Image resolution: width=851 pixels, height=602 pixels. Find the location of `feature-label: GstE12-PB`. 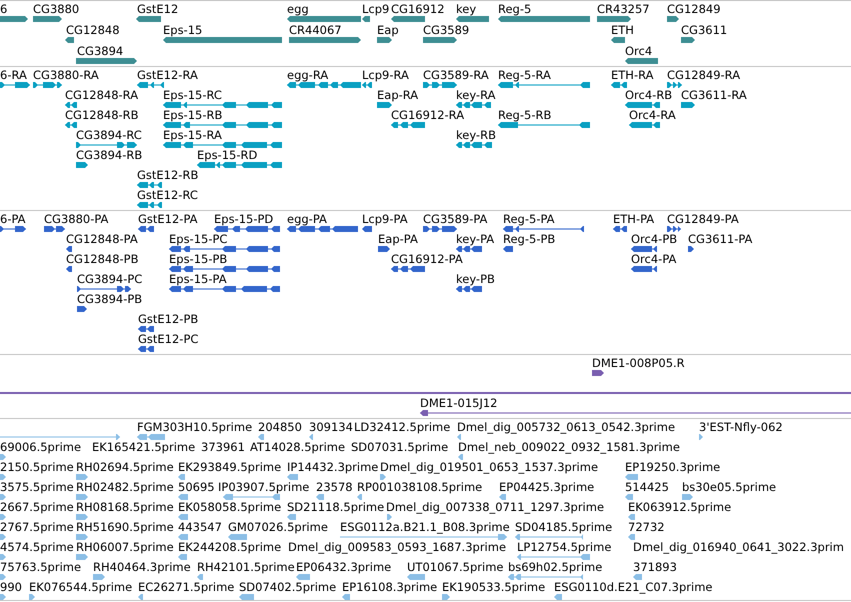

feature-label: GstE12-PB is located at coordinates (168, 319).